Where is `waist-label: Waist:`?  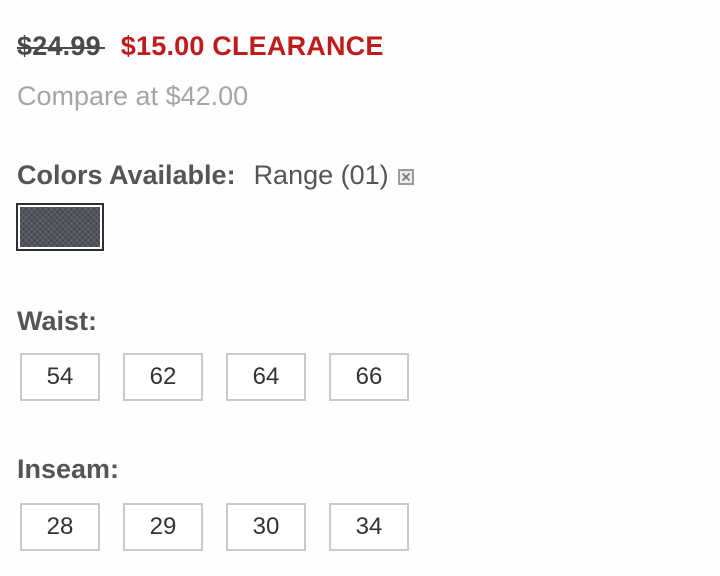
waist-label: Waist: is located at coordinates (57, 321).